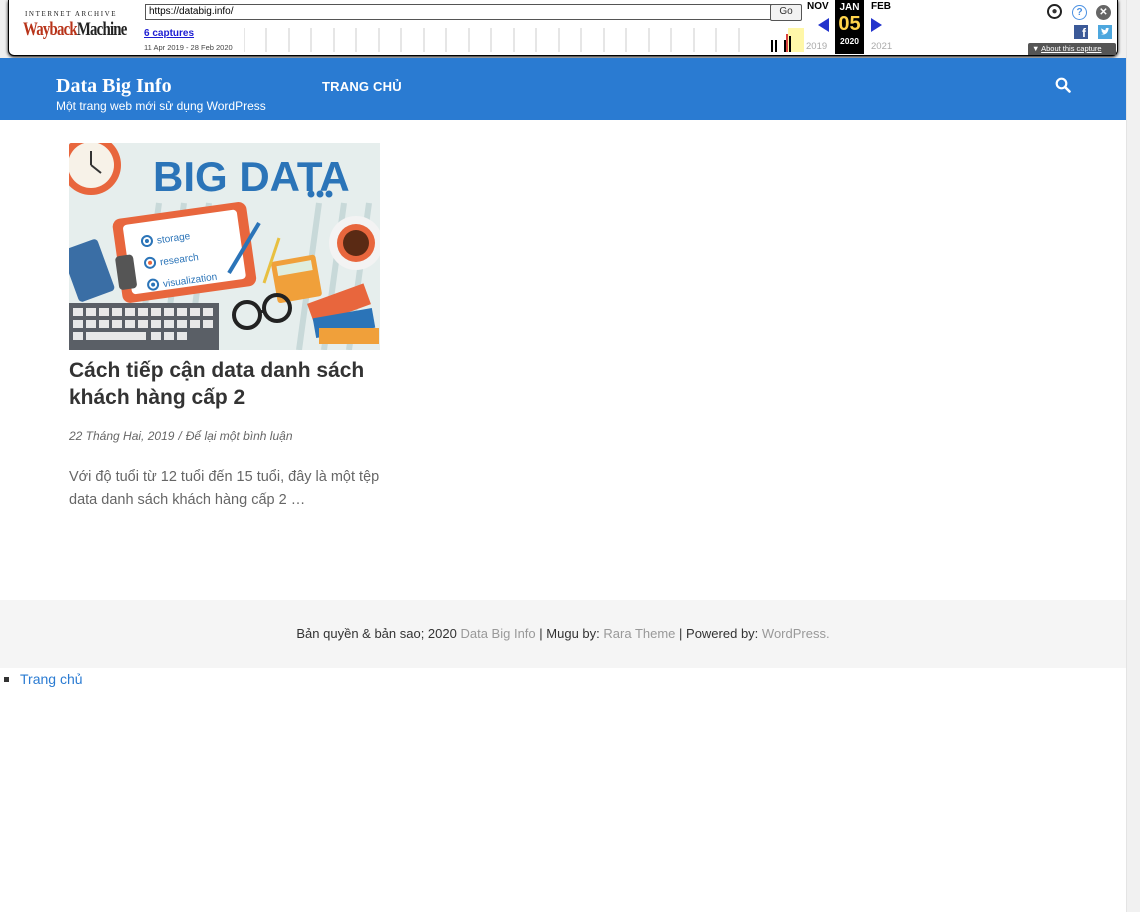 This screenshot has height=912, width=1140. What do you see at coordinates (881, 46) in the screenshot?
I see `wayback-next-year: 2021` at bounding box center [881, 46].